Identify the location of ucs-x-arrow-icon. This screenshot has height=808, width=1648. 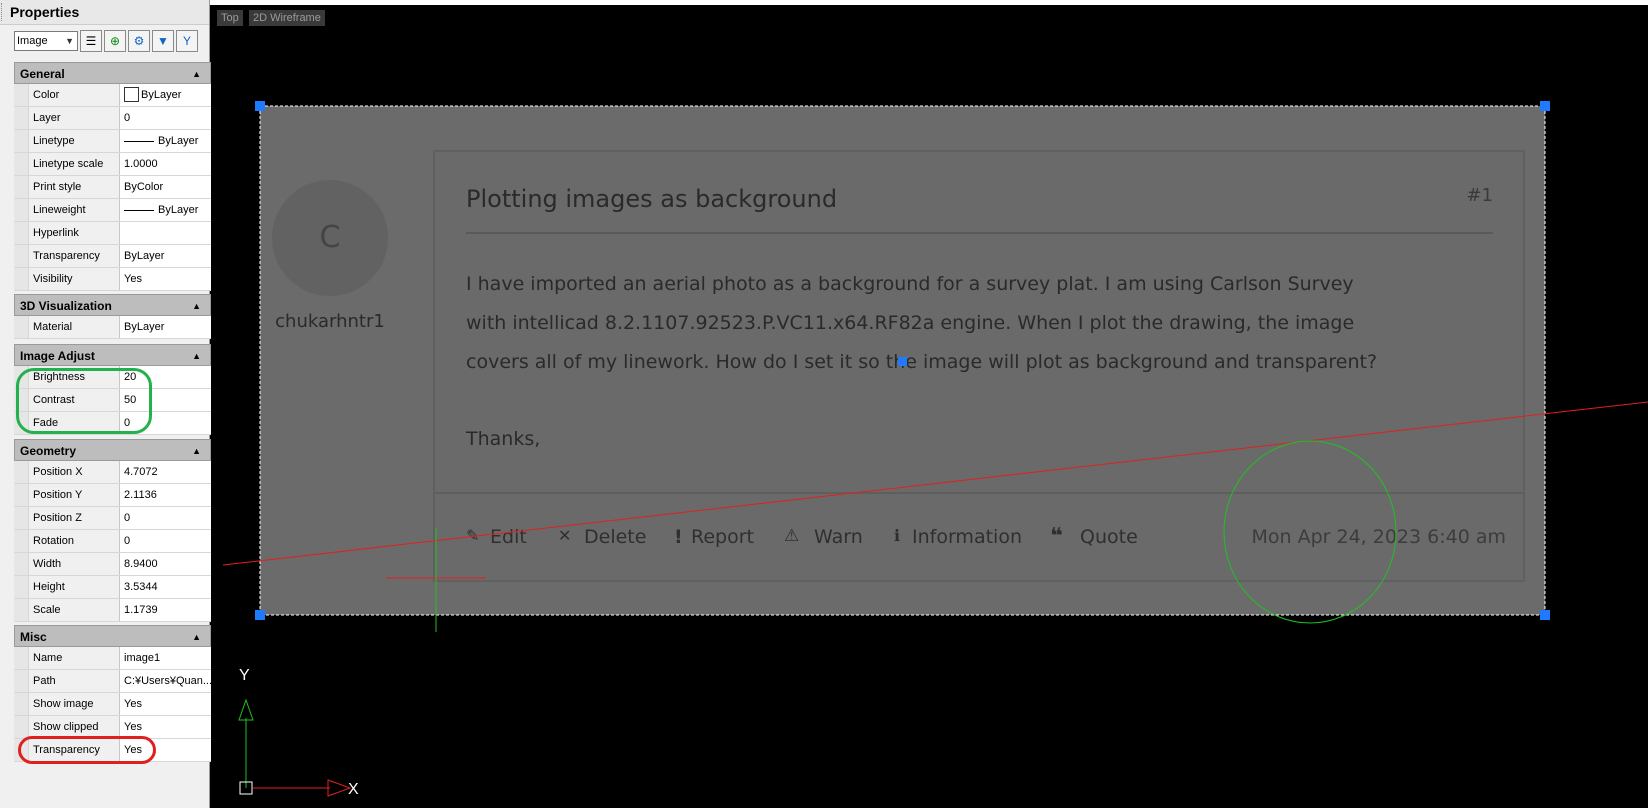
(339, 788).